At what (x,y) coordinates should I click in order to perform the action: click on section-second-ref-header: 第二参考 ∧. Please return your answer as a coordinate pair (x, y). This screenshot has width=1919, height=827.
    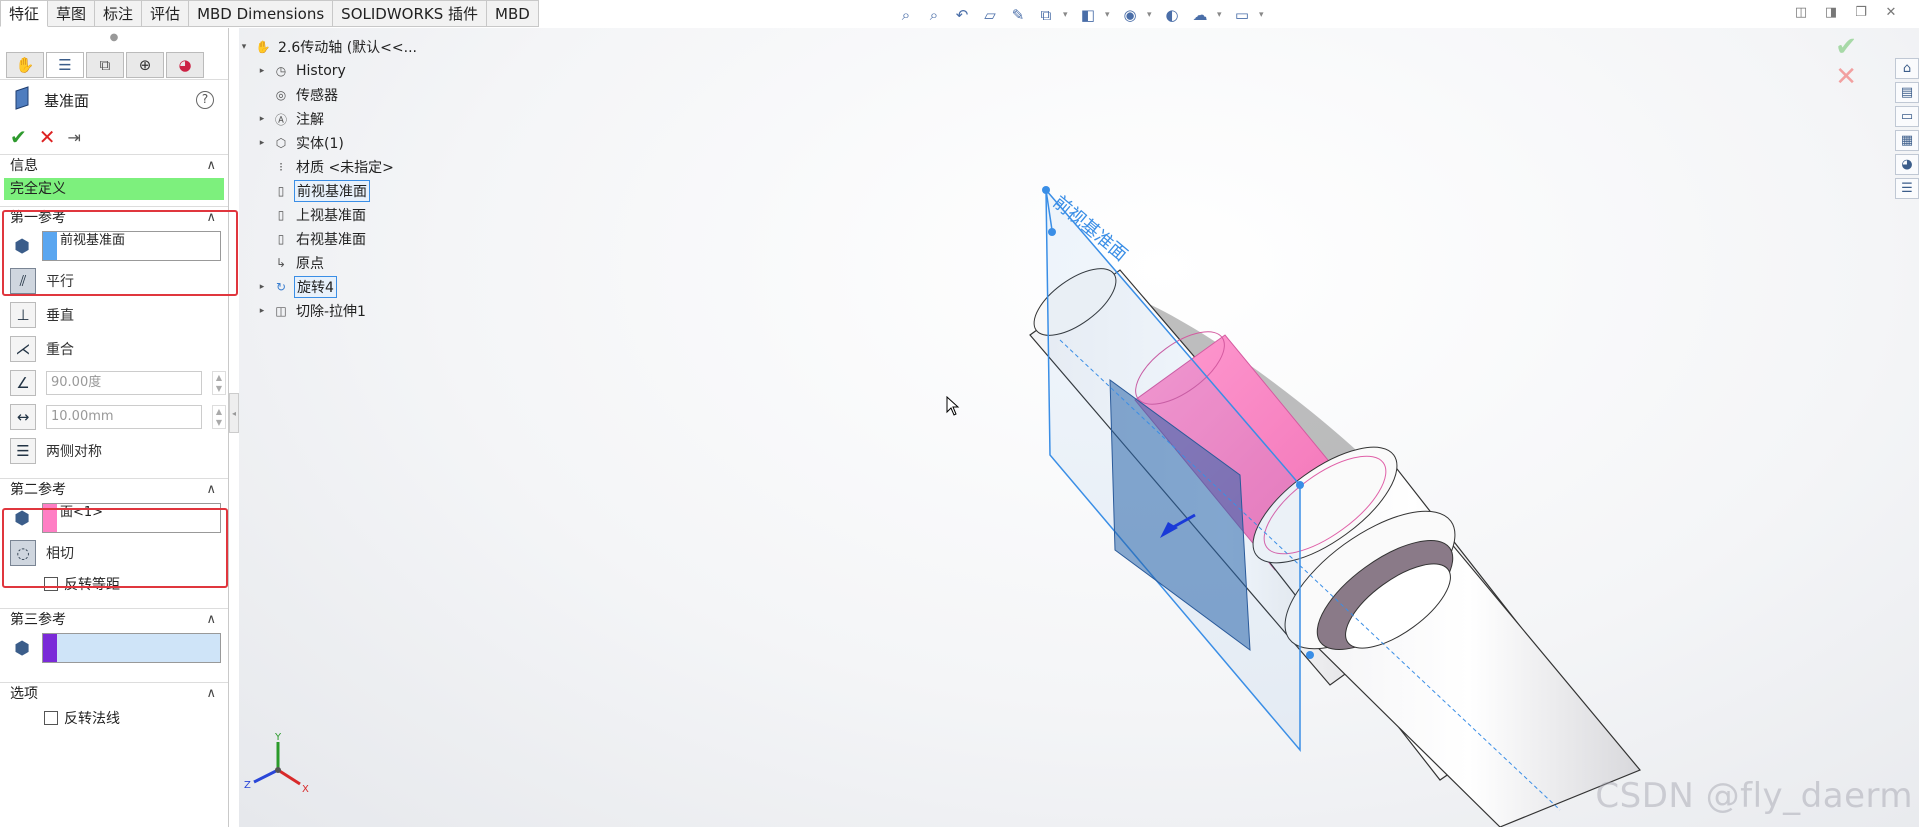
    Looking at the image, I should click on (114, 489).